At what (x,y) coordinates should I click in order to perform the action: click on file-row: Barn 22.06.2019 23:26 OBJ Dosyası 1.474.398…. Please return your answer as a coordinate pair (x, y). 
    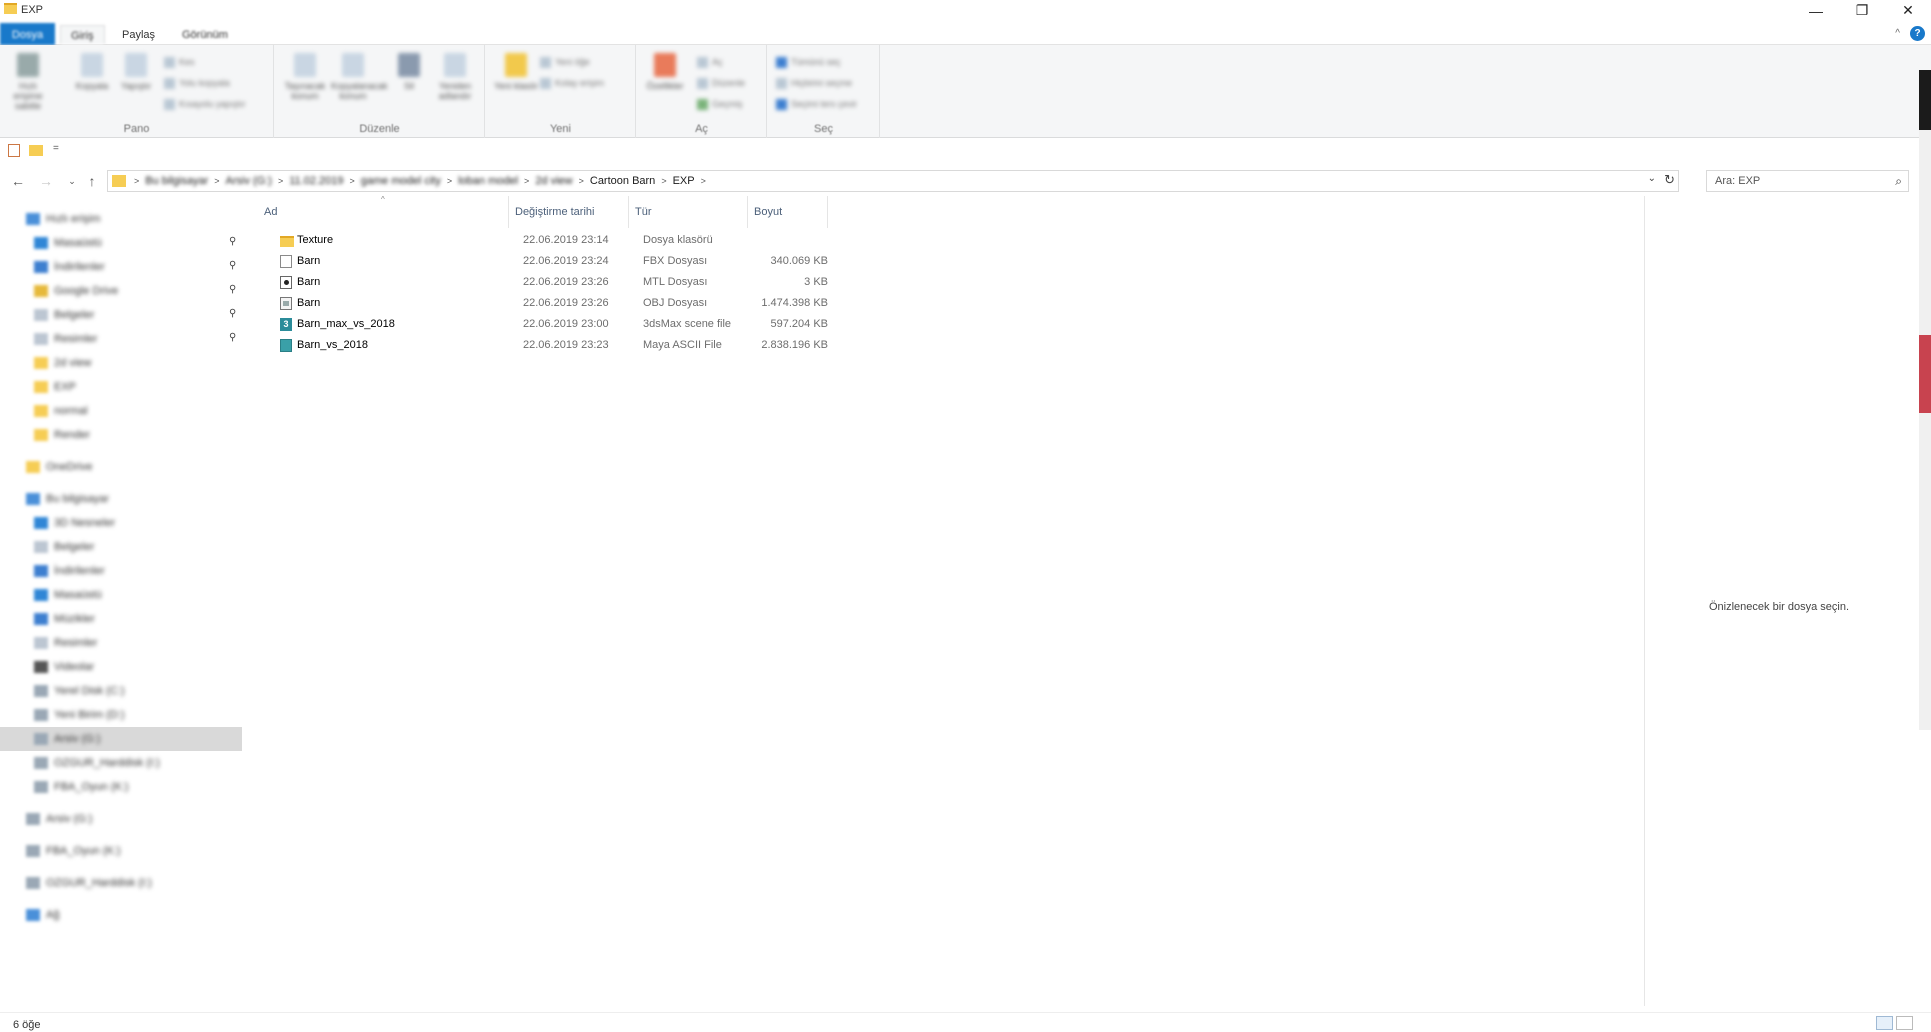
    Looking at the image, I should click on (669, 303).